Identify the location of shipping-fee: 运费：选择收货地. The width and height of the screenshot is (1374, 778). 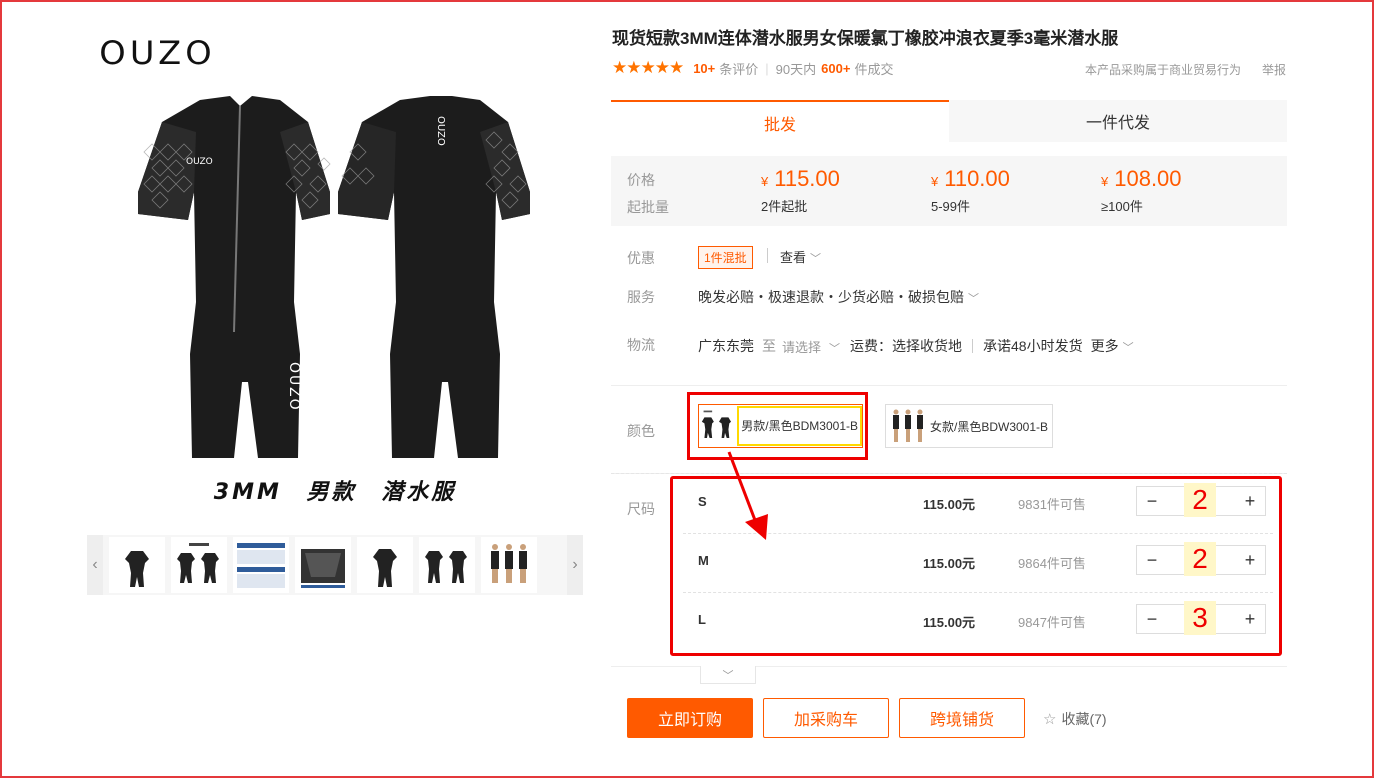
(906, 346).